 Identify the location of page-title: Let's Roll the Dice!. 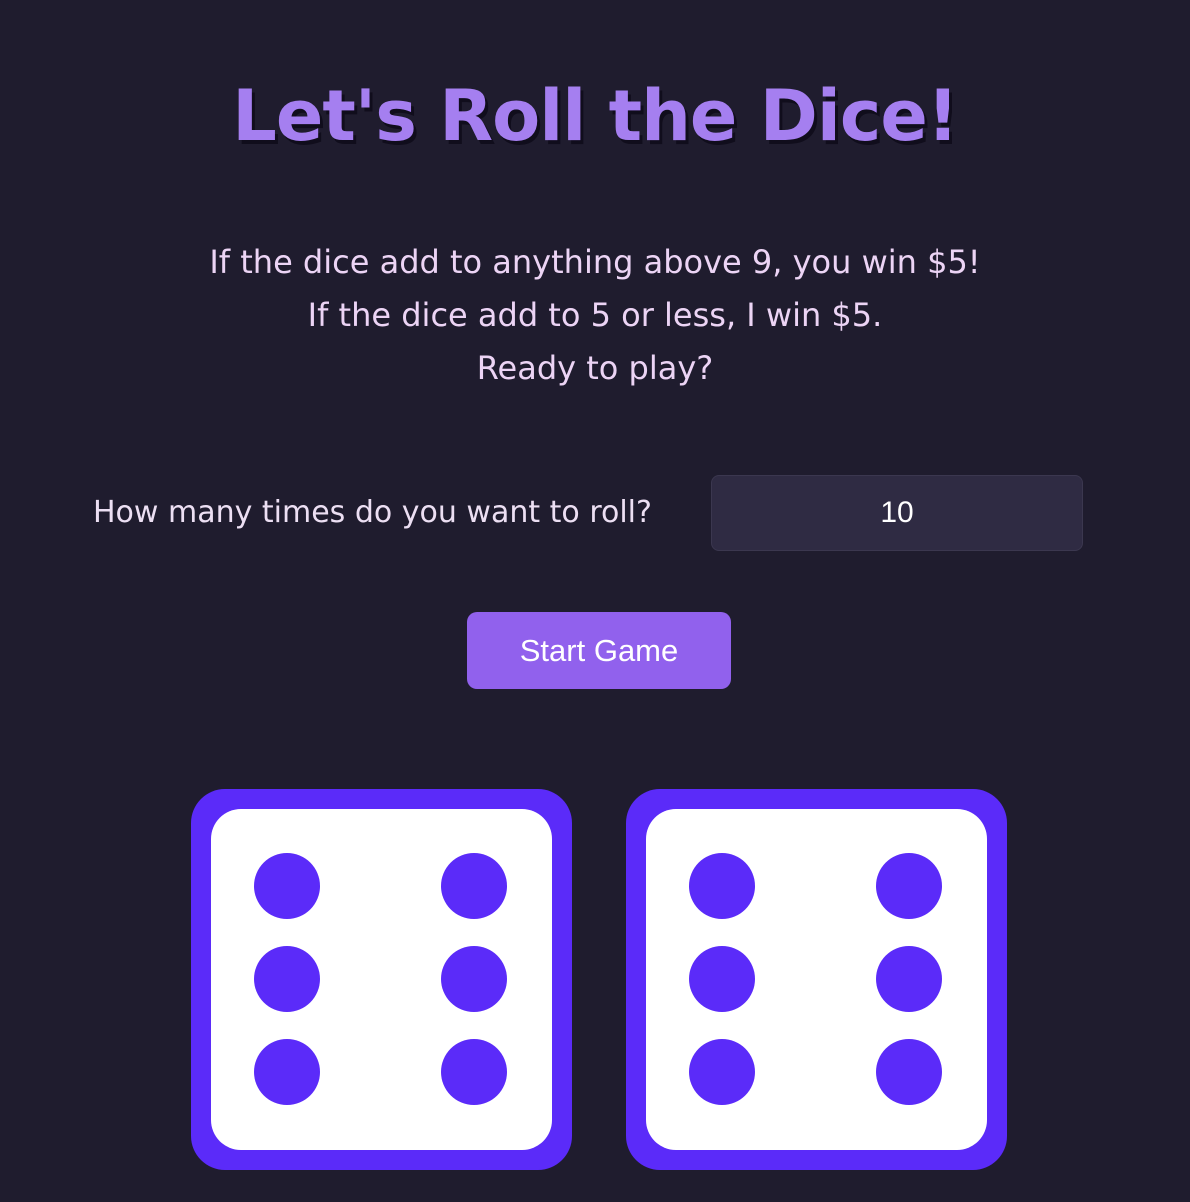
(595, 116).